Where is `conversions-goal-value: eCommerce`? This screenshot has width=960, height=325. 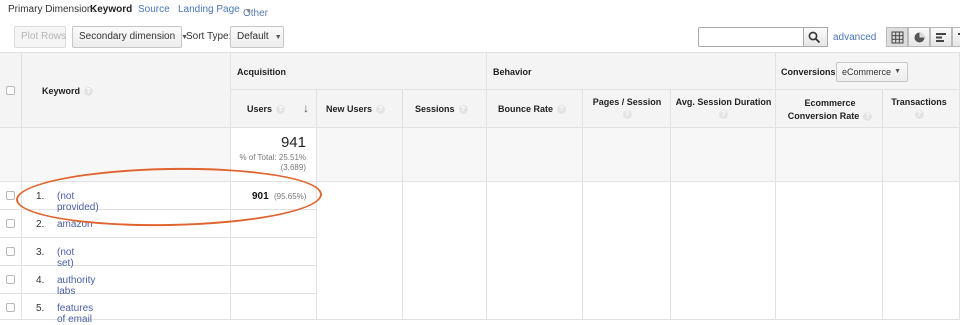 conversions-goal-value: eCommerce is located at coordinates (867, 72).